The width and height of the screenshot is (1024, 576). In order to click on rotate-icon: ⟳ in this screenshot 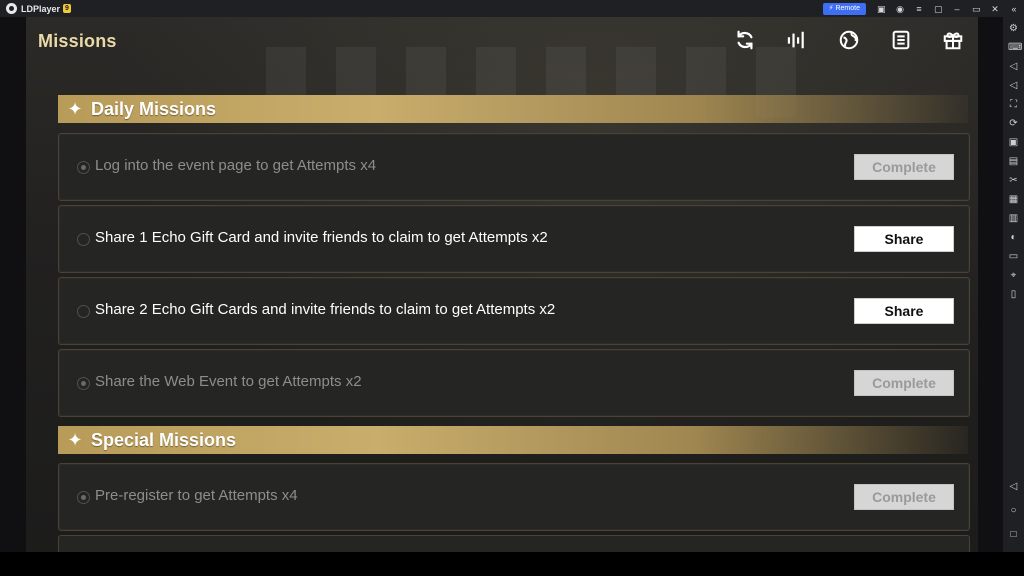, I will do `click(1013, 123)`.